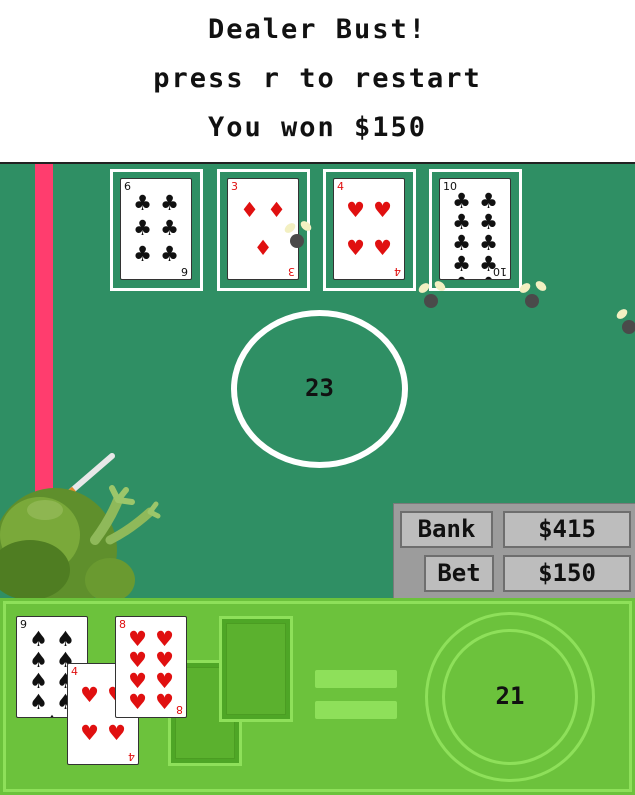  I want to click on bet-value: $150, so click(567, 573).